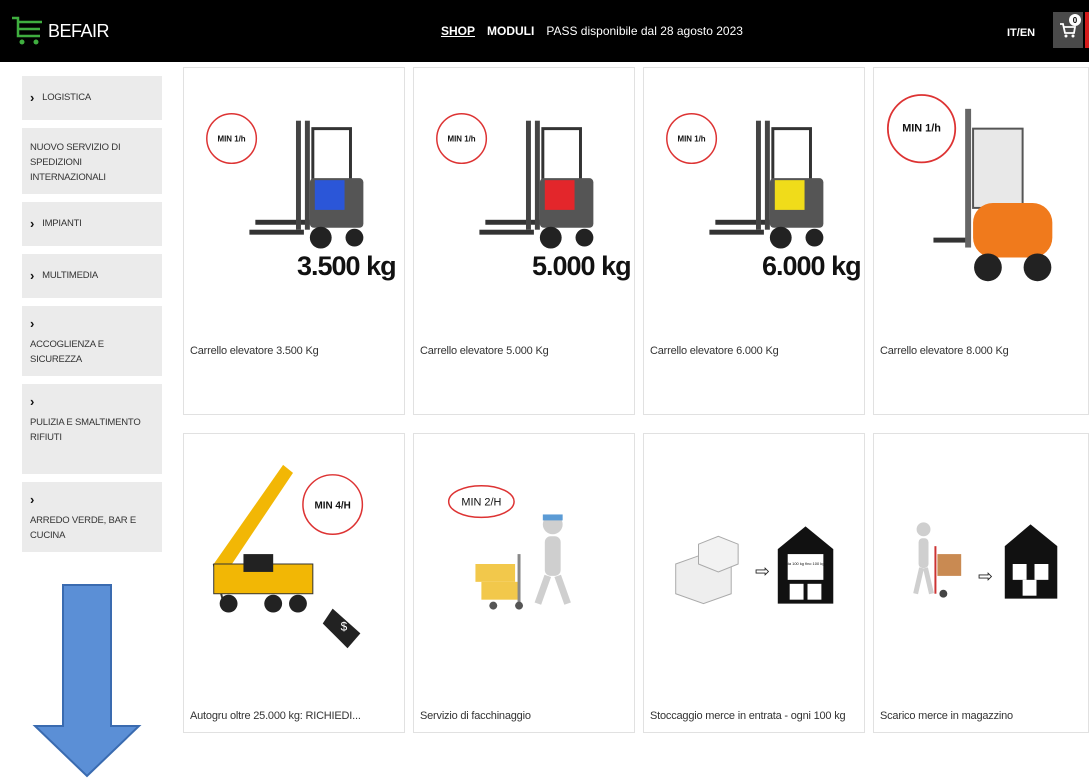  Describe the element at coordinates (944, 351) in the screenshot. I see `product-title: Carrello elevatore 8.000 Kg` at that location.